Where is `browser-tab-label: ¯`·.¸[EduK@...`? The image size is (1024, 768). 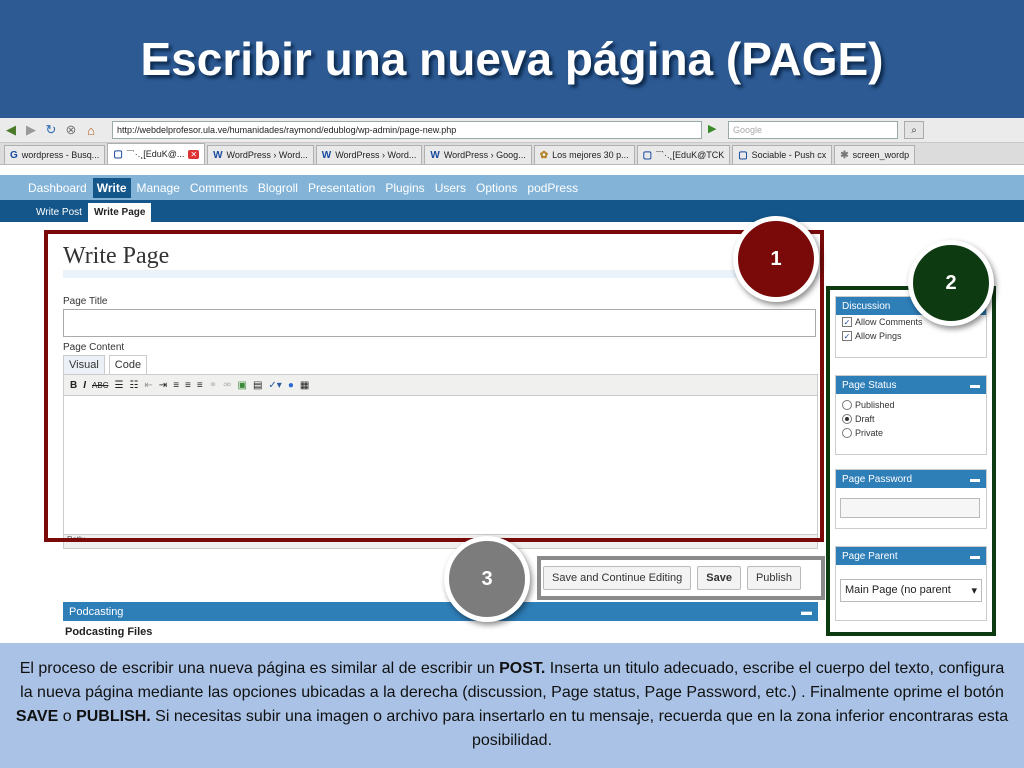 browser-tab-label: ¯`·.¸[EduK@... is located at coordinates (155, 154).